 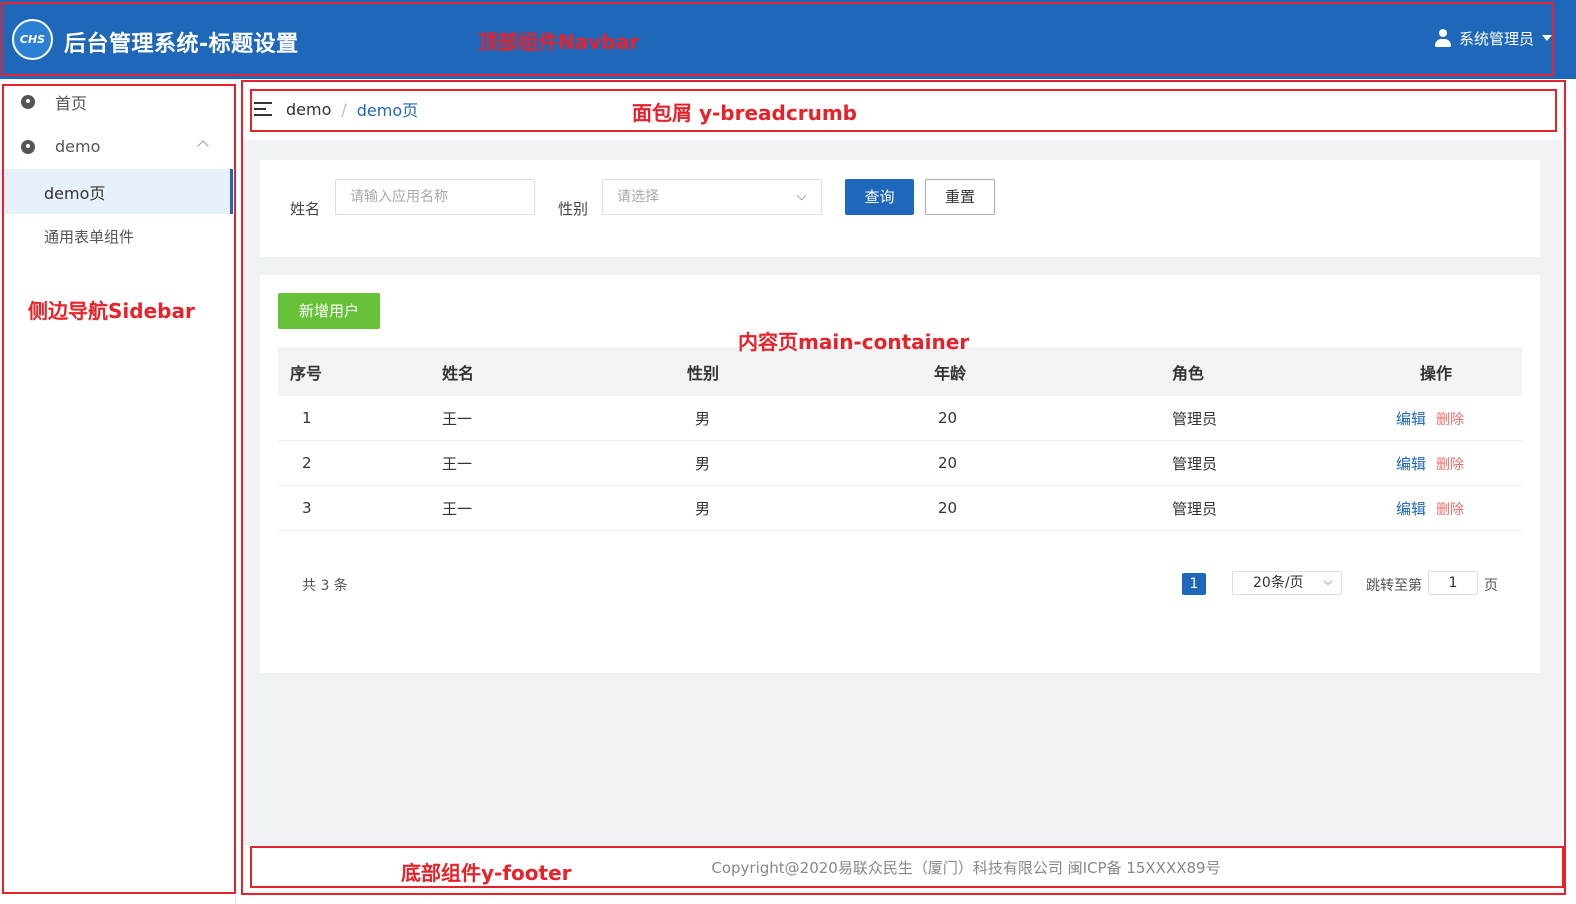 I want to click on annotation-label-breadcrumb: 面包屑 y-breadcrumb, so click(x=744, y=113).